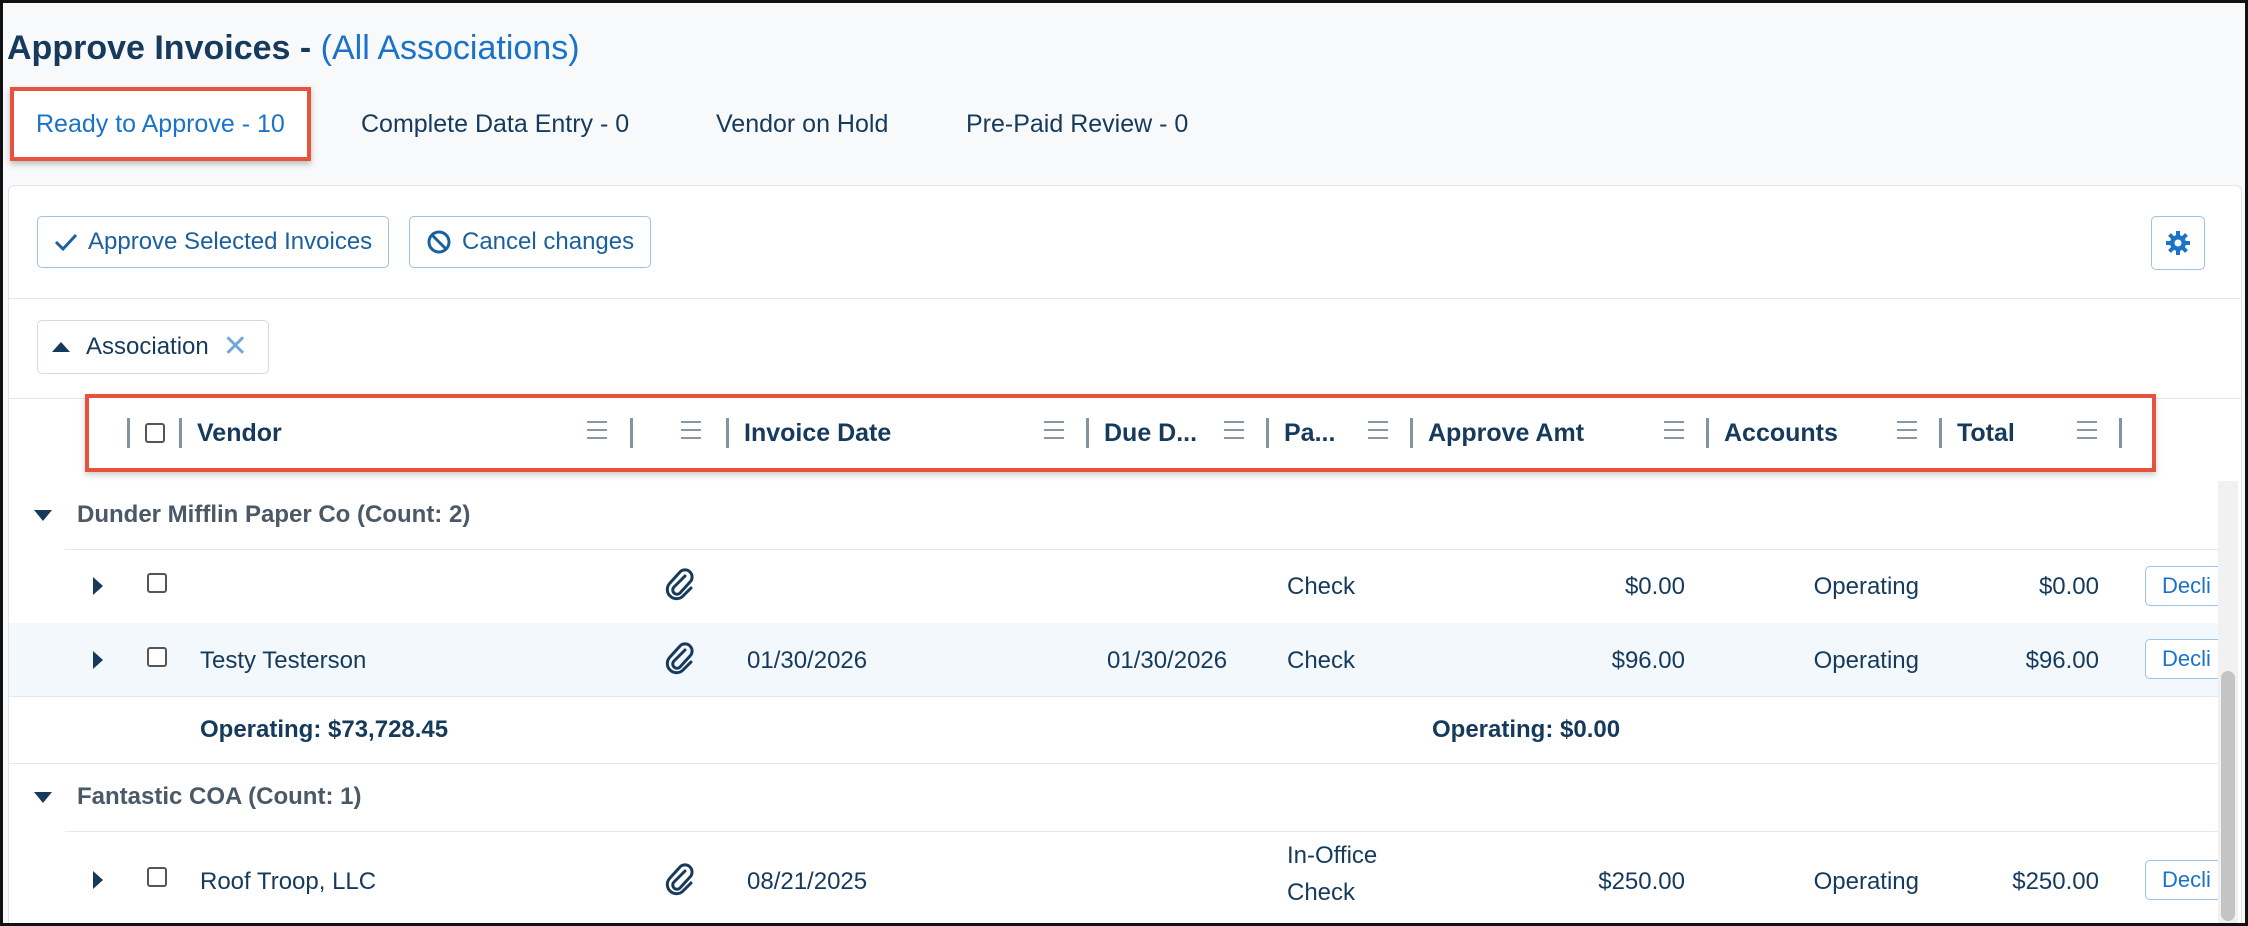  Describe the element at coordinates (495, 124) in the screenshot. I see `tab-complete-data-entry: Complete Data Entry - 0` at that location.